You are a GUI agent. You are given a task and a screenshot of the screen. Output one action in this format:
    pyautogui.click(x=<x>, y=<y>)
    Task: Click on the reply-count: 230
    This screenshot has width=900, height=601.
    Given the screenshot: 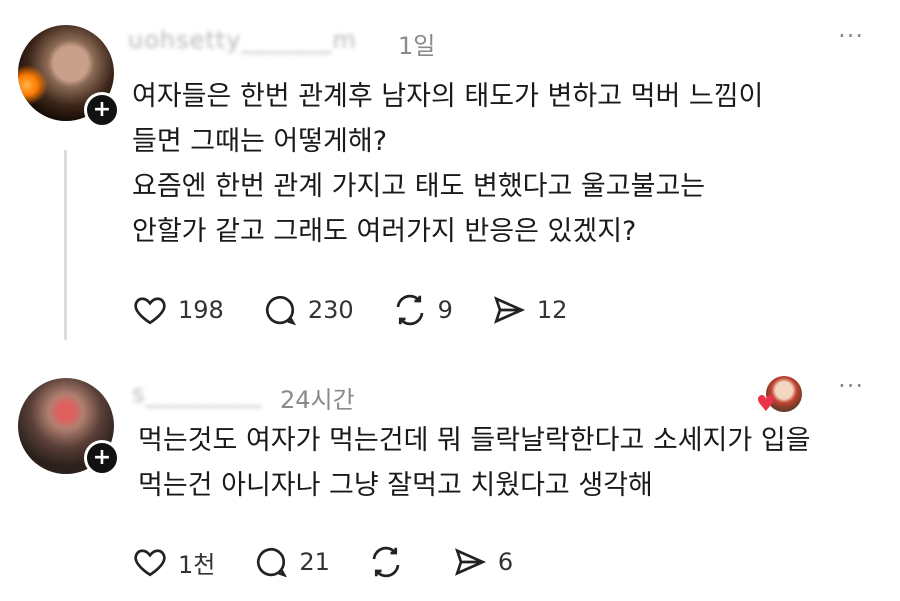 What is the action you would take?
    pyautogui.click(x=330, y=310)
    